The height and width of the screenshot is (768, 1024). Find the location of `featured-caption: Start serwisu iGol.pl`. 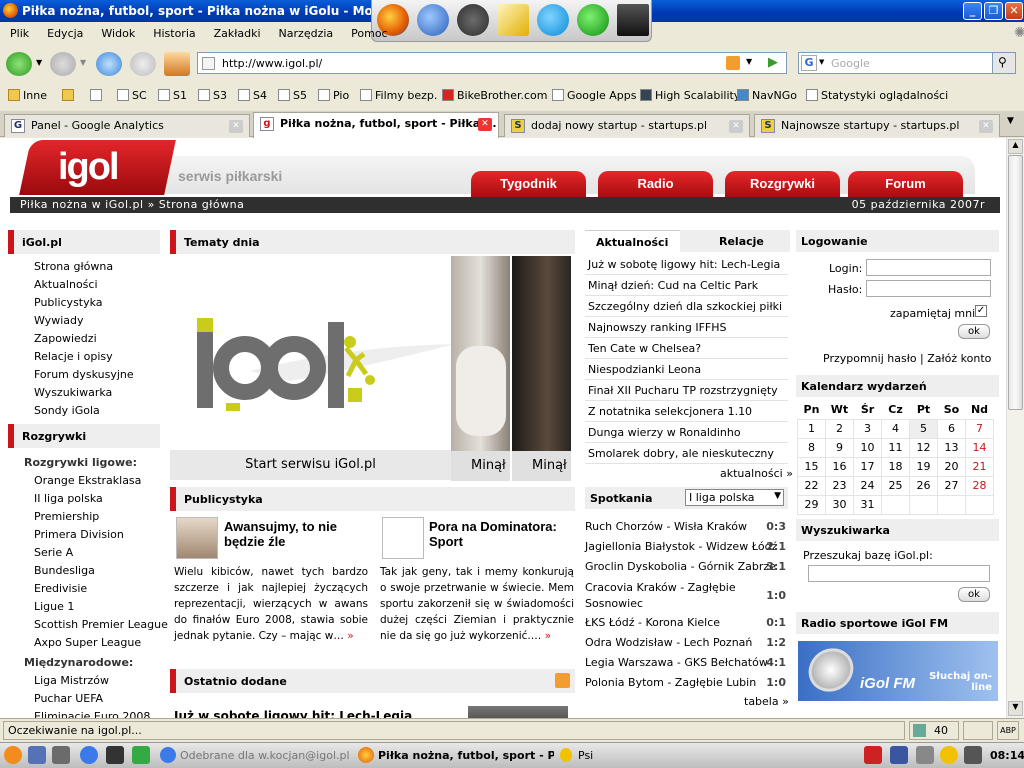

featured-caption: Start serwisu iGol.pl is located at coordinates (310, 465).